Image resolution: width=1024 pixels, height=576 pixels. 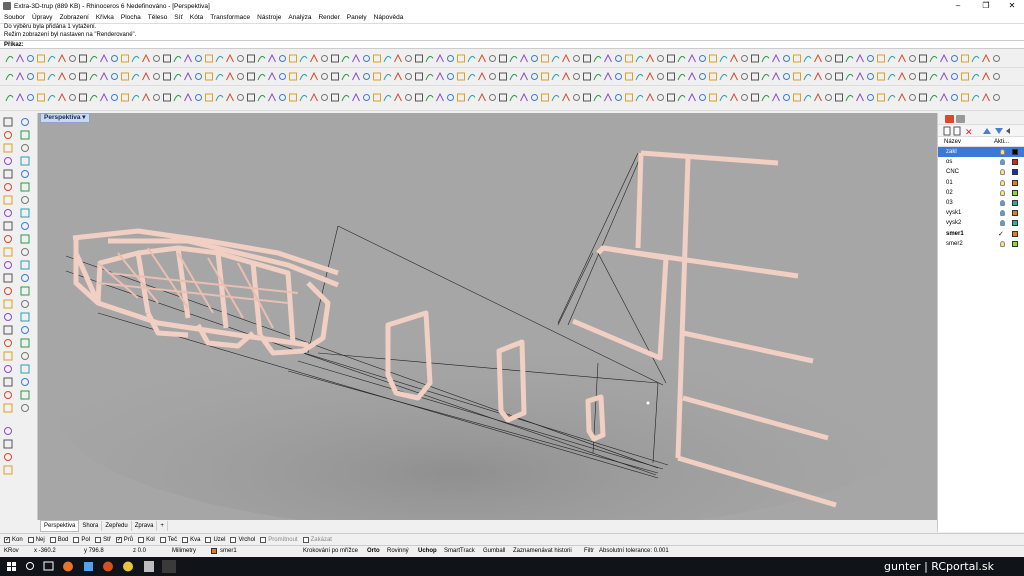 I want to click on osnap-teč: Teč, so click(x=168, y=539).